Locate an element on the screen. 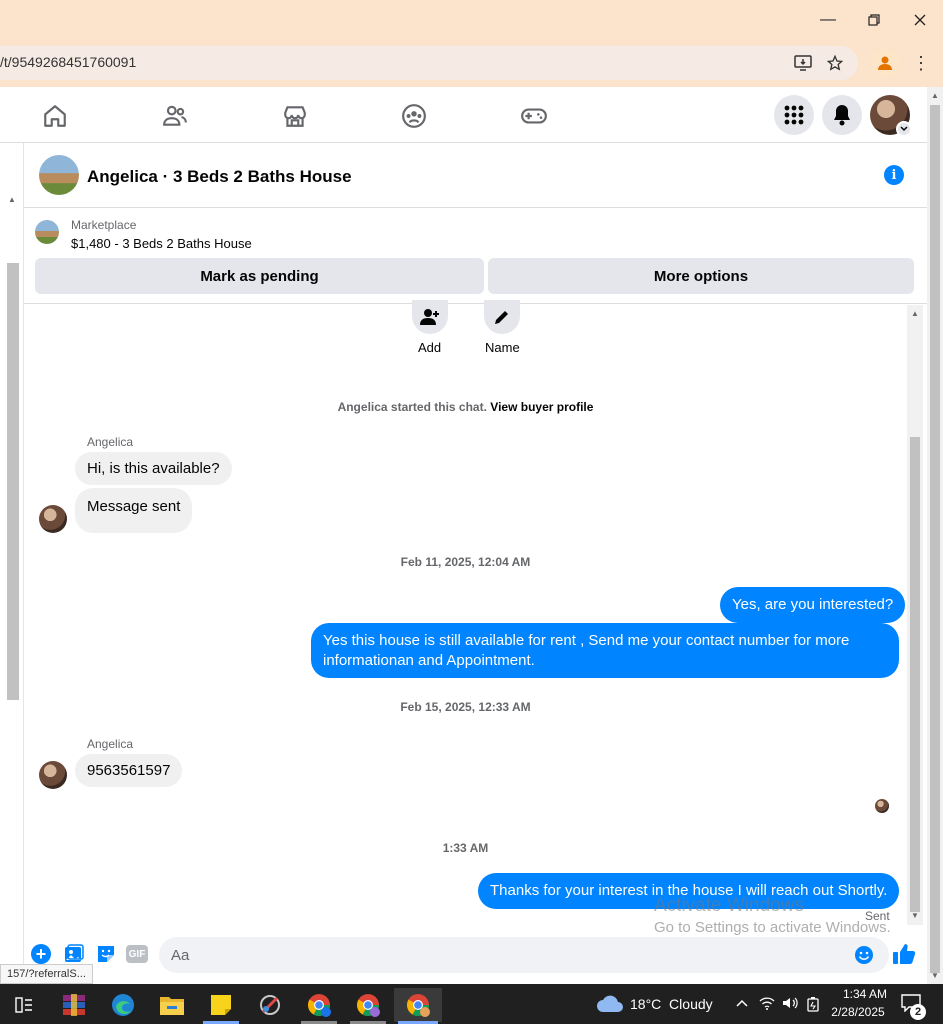 Image resolution: width=943 pixels, height=1024 pixels. sticker-icon is located at coordinates (106, 956).